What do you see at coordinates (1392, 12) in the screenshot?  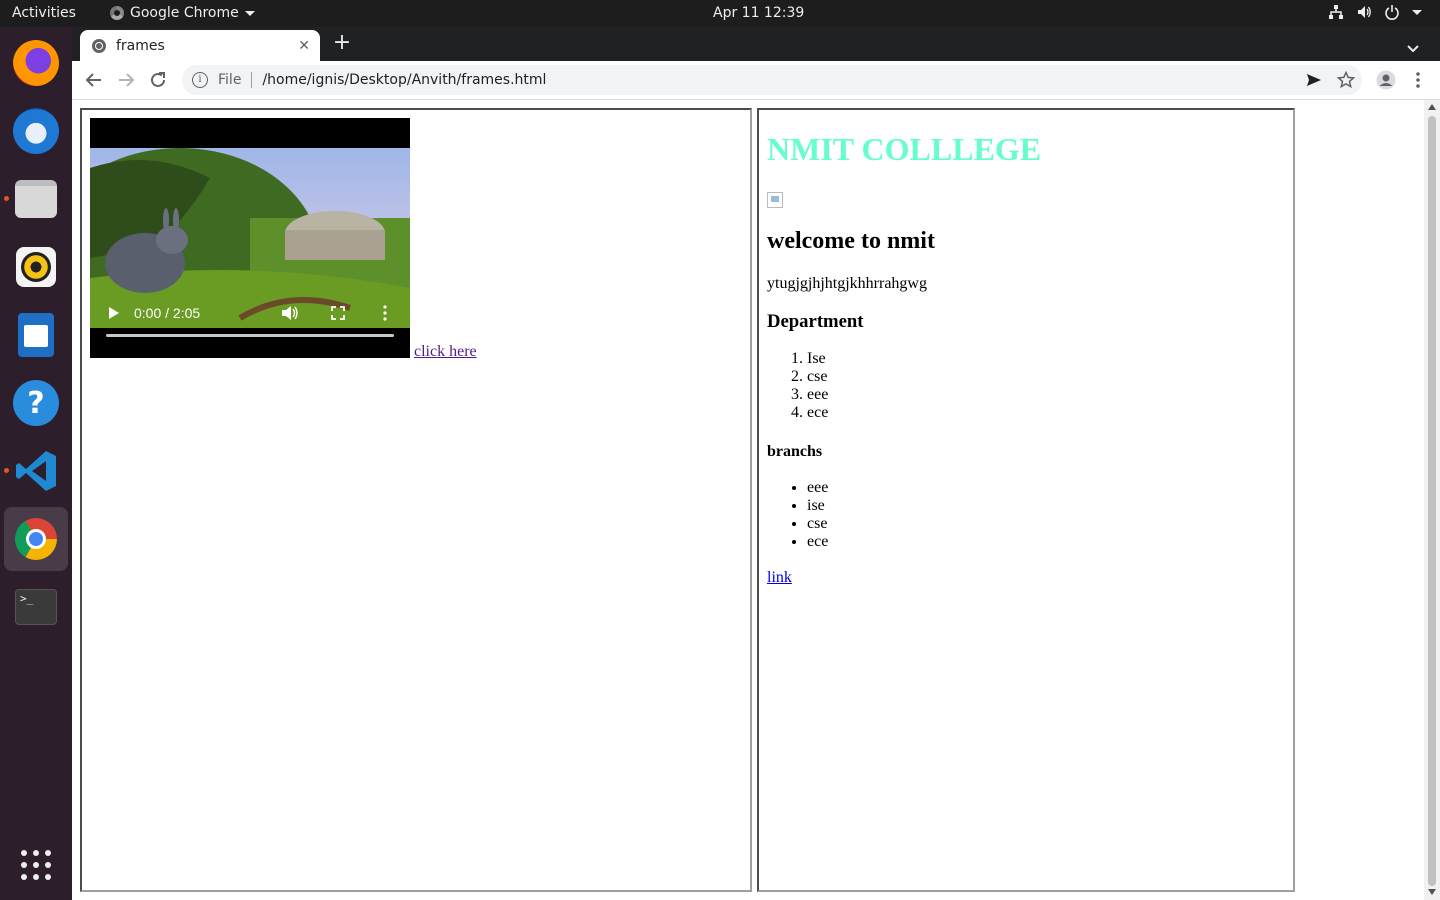 I see `power-icon` at bounding box center [1392, 12].